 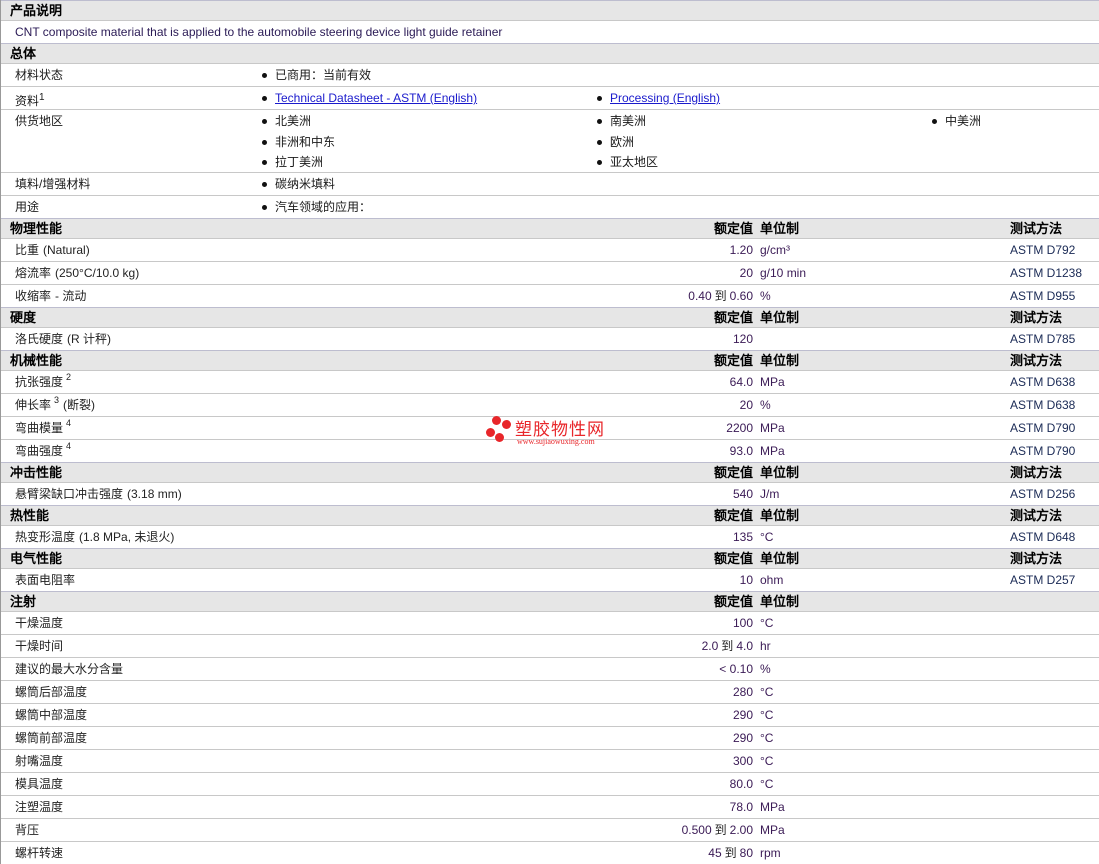 I want to click on datasheet-link: Processing (English), so click(x=665, y=98).